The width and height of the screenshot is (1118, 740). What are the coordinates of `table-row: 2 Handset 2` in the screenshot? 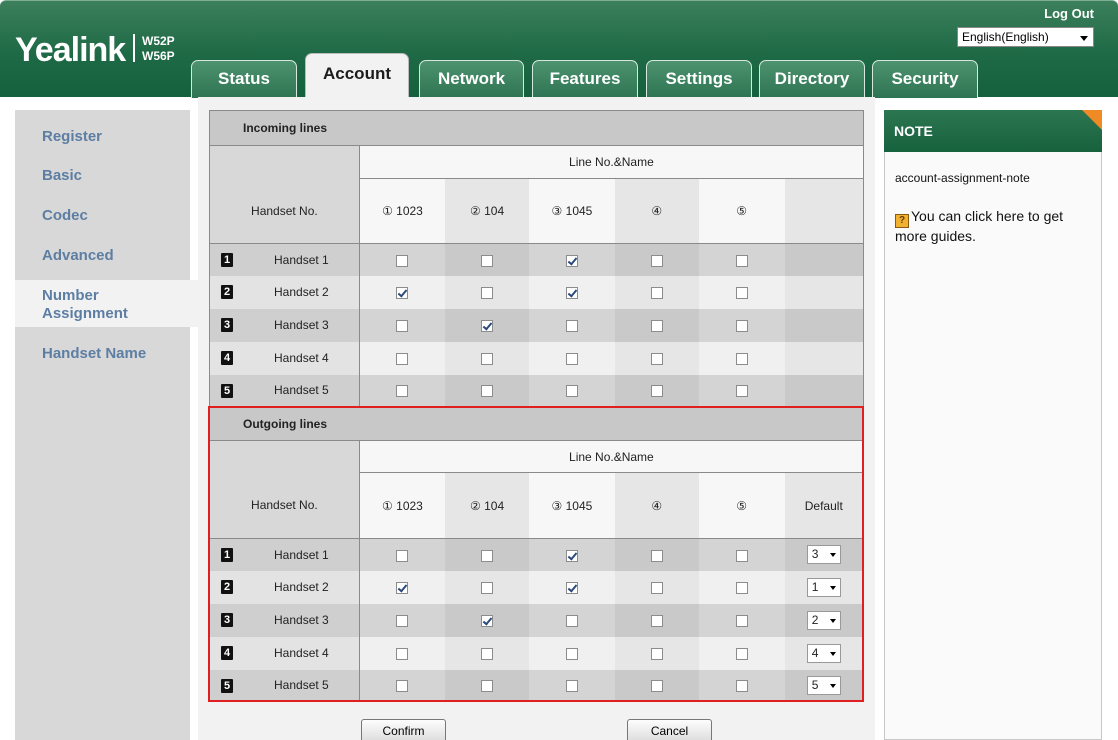 It's located at (536, 292).